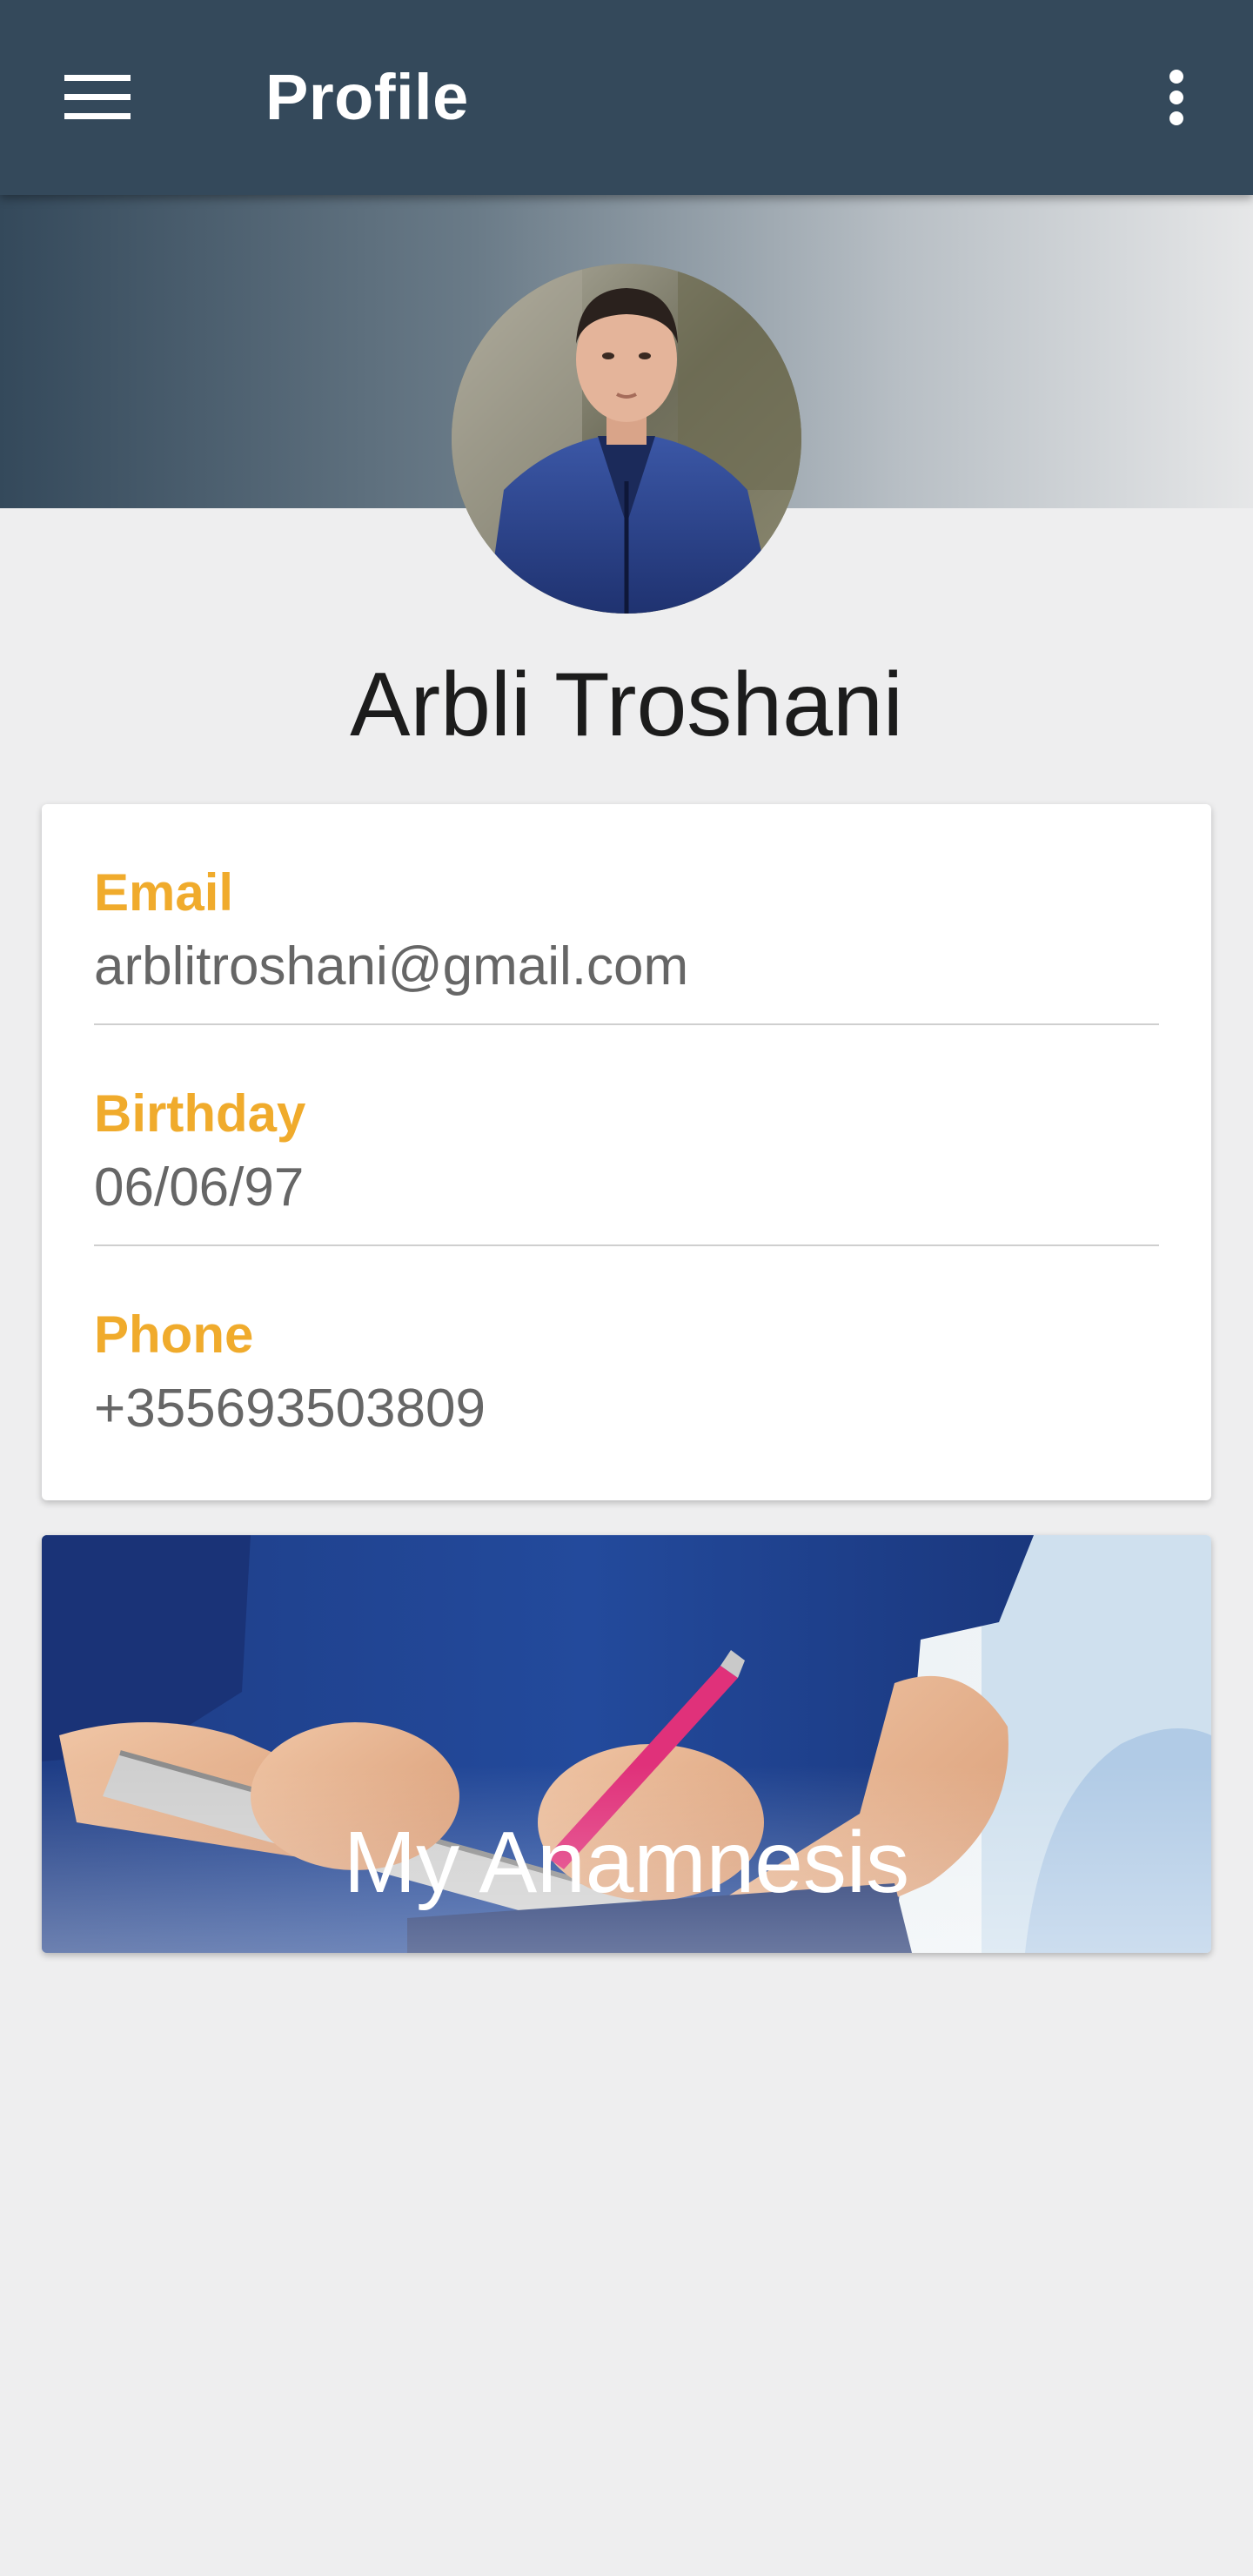 The width and height of the screenshot is (1253, 2576). I want to click on profile-name: Arbli Troshani, so click(626, 704).